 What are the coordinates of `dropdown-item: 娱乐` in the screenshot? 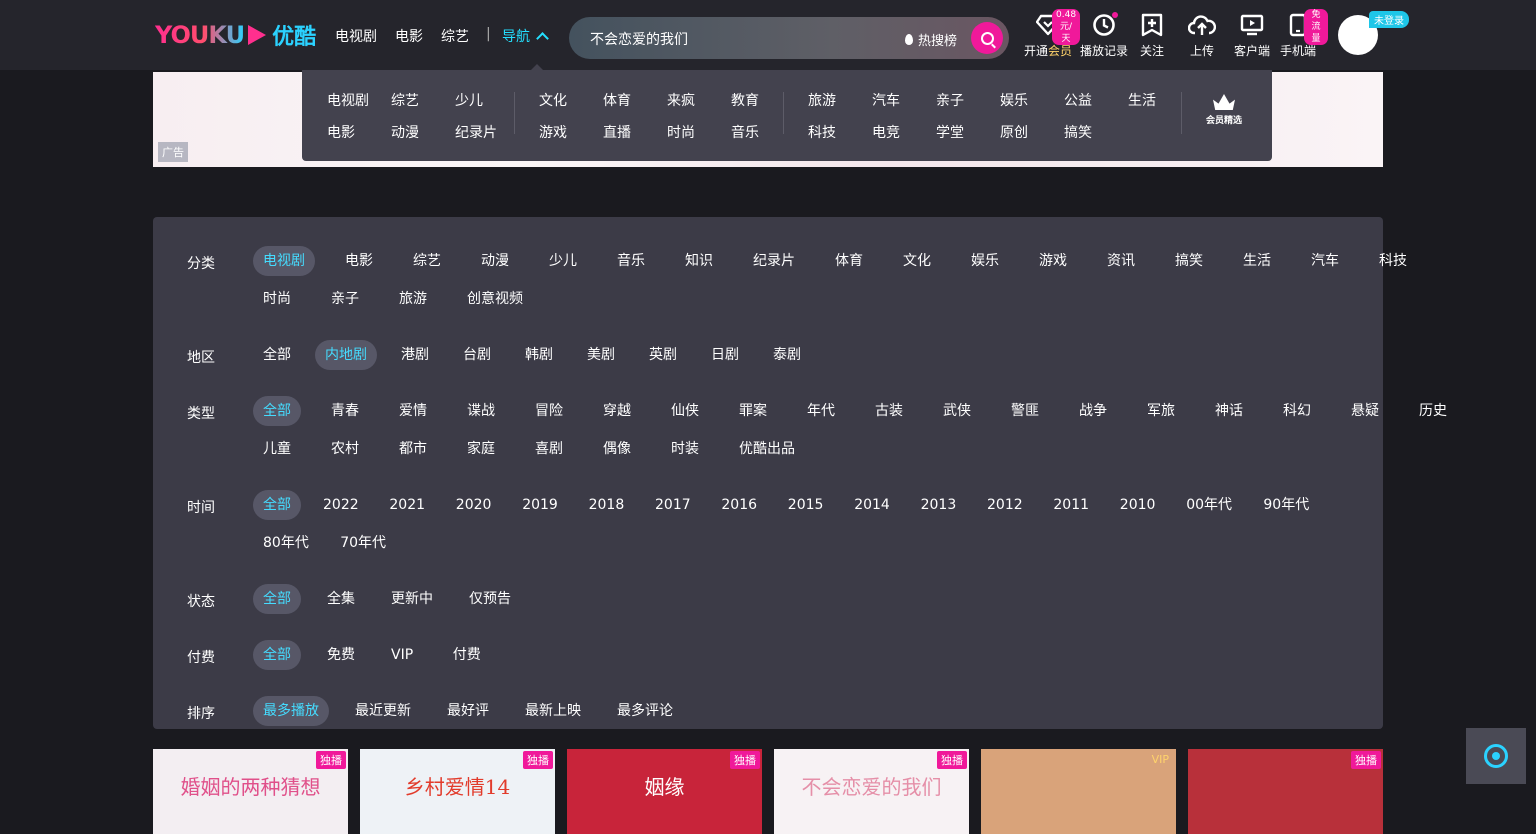 It's located at (1014, 100).